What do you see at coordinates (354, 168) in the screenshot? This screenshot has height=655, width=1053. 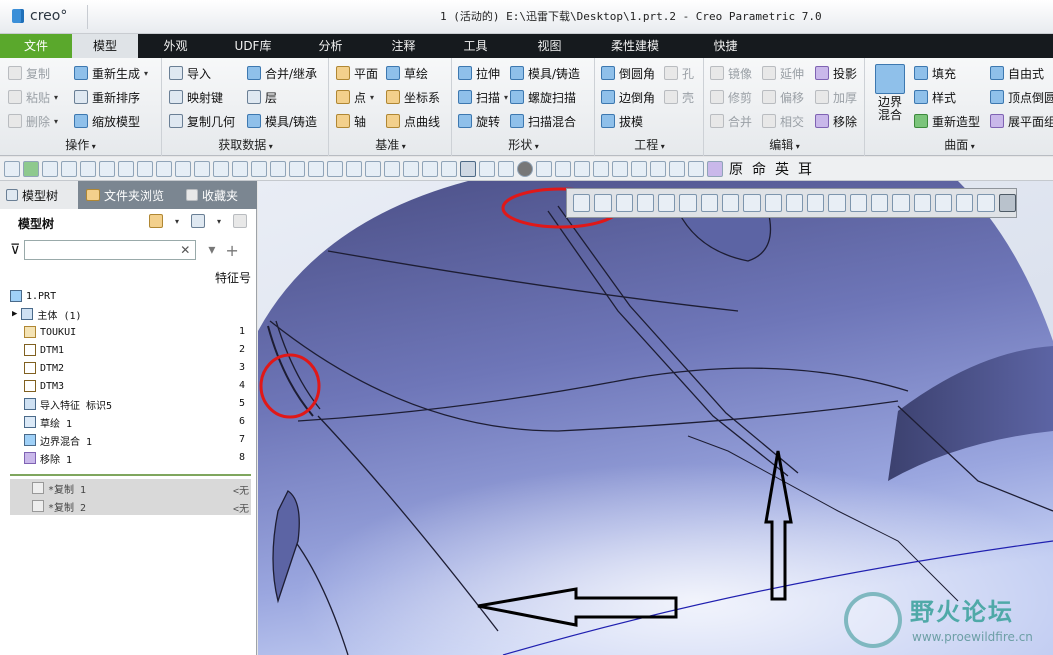 I see `split-icon` at bounding box center [354, 168].